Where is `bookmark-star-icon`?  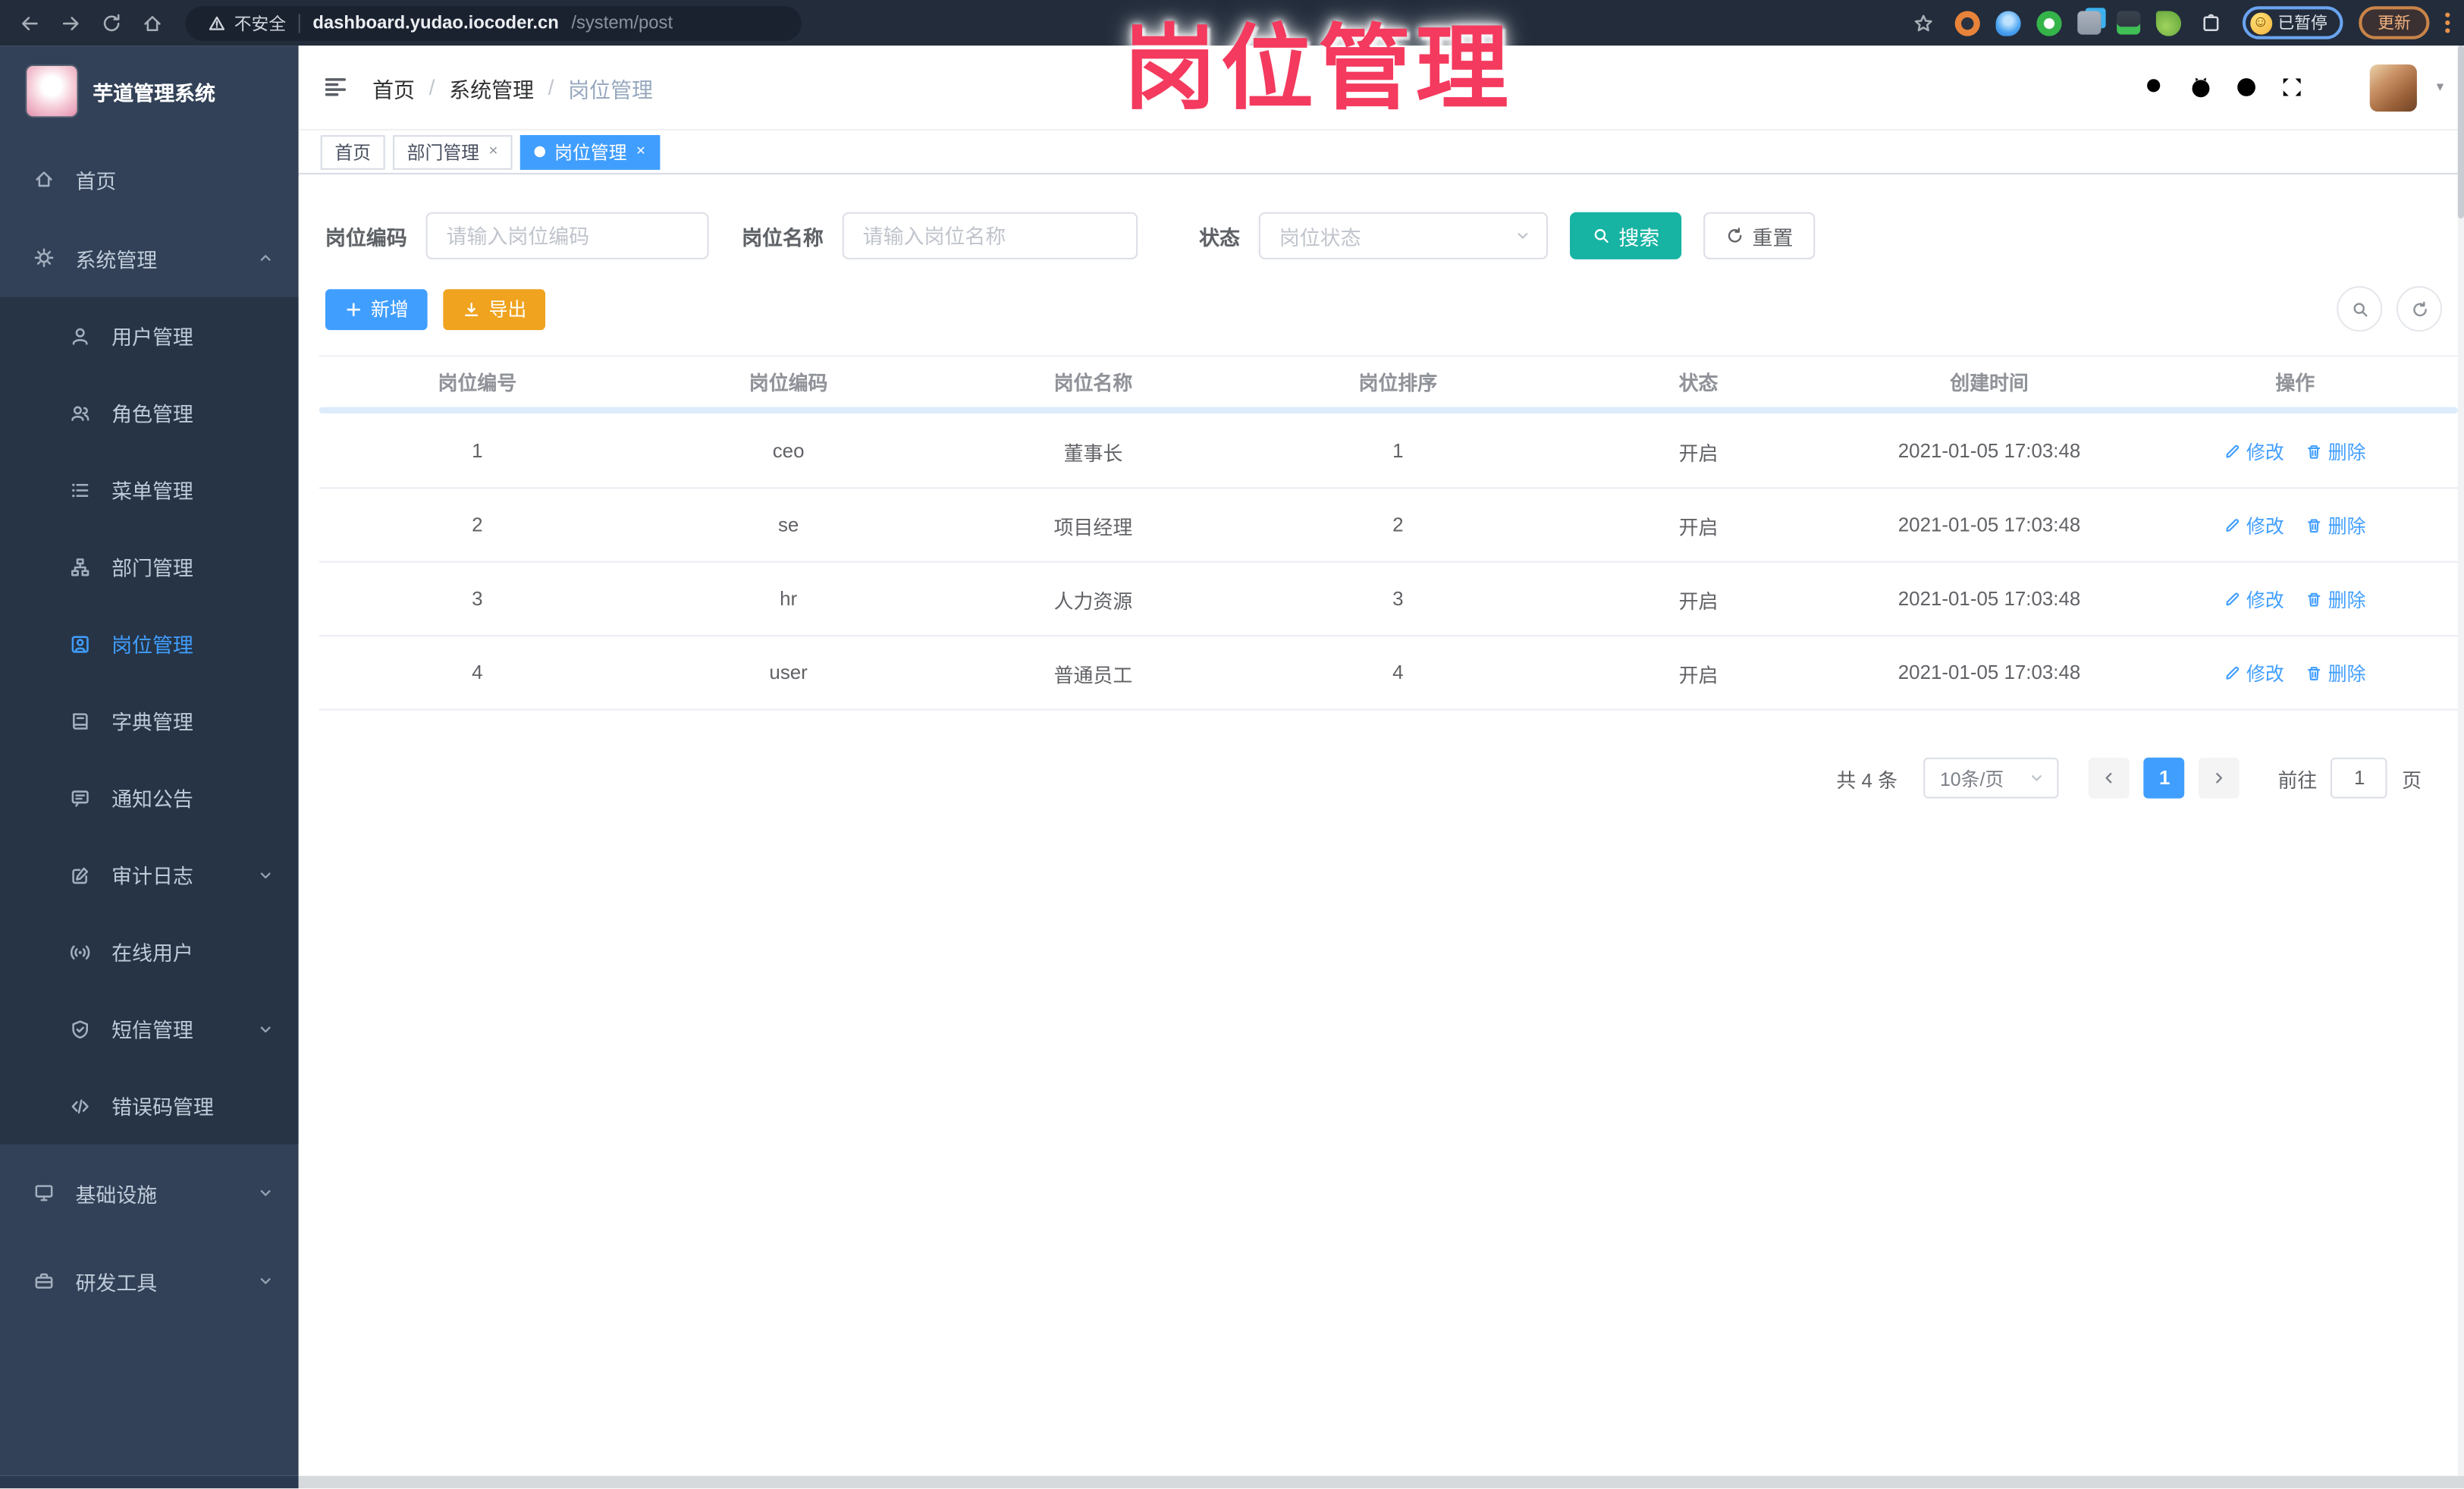 bookmark-star-icon is located at coordinates (1924, 22).